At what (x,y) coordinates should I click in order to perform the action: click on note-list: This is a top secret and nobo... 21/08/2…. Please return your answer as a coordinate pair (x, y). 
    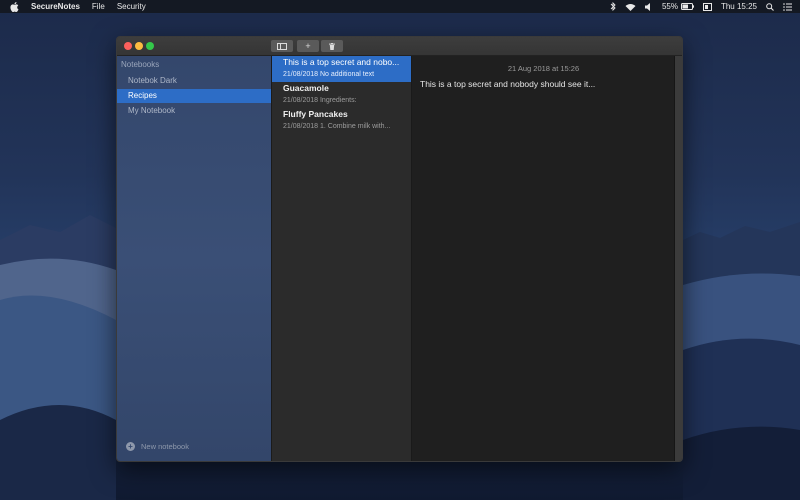
    Looking at the image, I should click on (342, 258).